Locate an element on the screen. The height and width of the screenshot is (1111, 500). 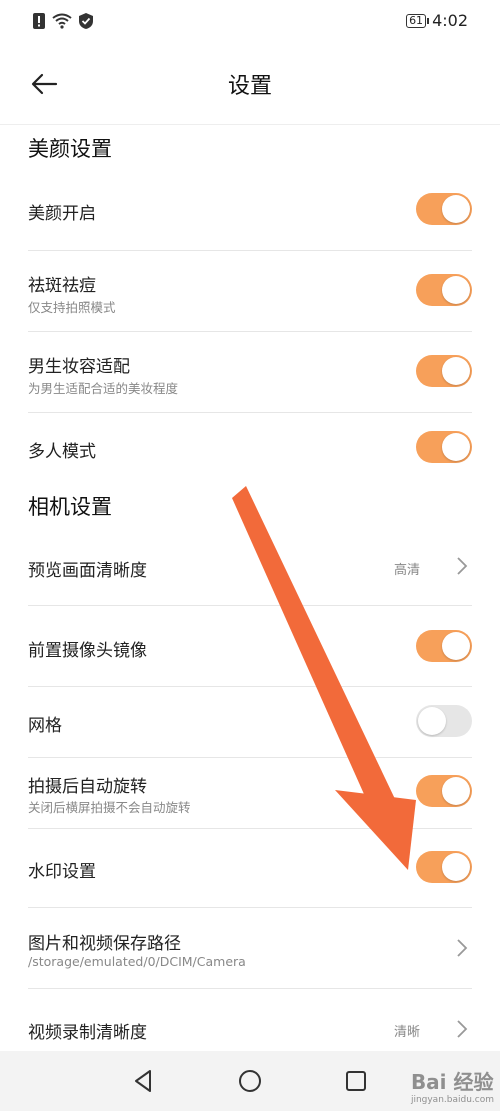
watermark-toggle is located at coordinates (444, 867).